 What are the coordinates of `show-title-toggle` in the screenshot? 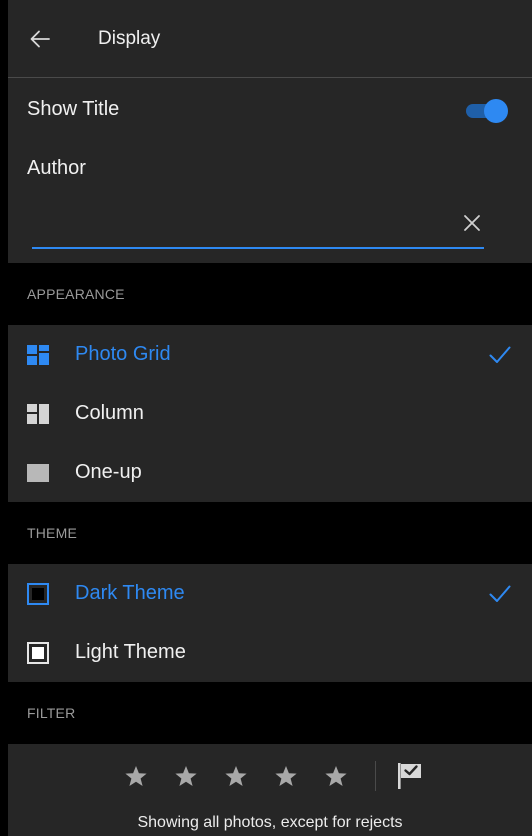 It's located at (487, 110).